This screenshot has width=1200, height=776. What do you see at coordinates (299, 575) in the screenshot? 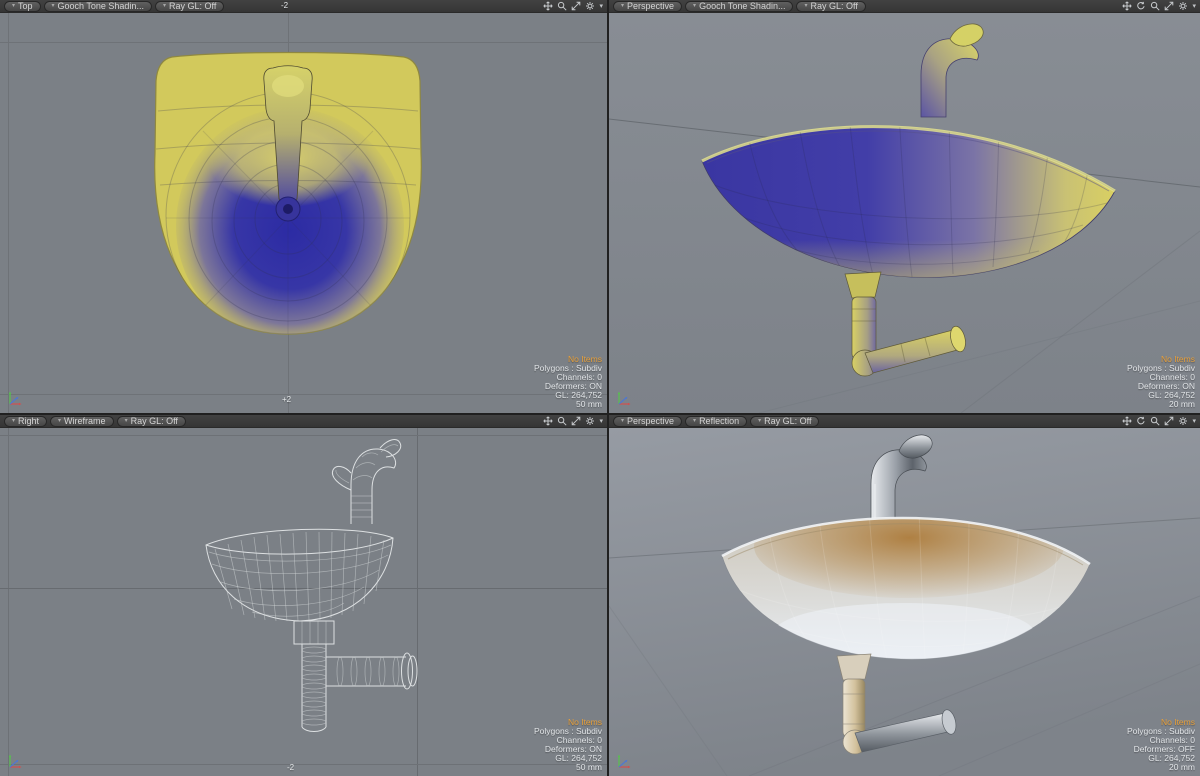
I see `basin-outline` at bounding box center [299, 575].